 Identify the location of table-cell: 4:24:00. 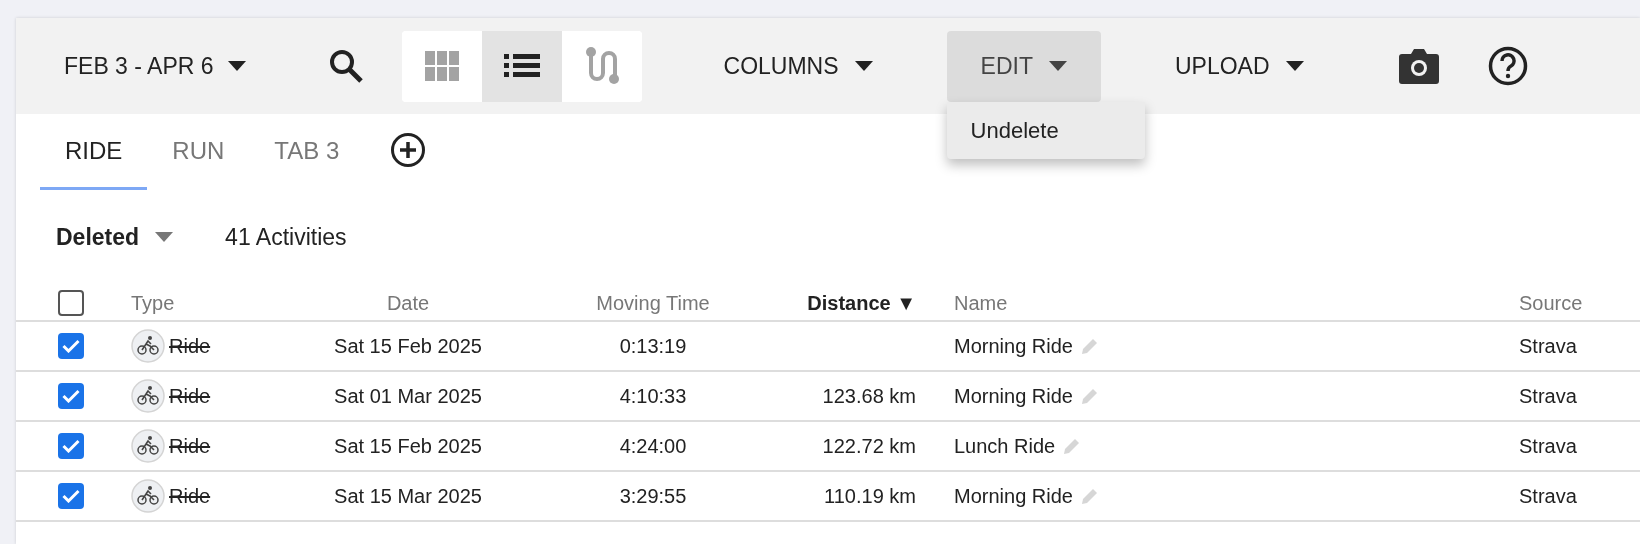
(653, 446).